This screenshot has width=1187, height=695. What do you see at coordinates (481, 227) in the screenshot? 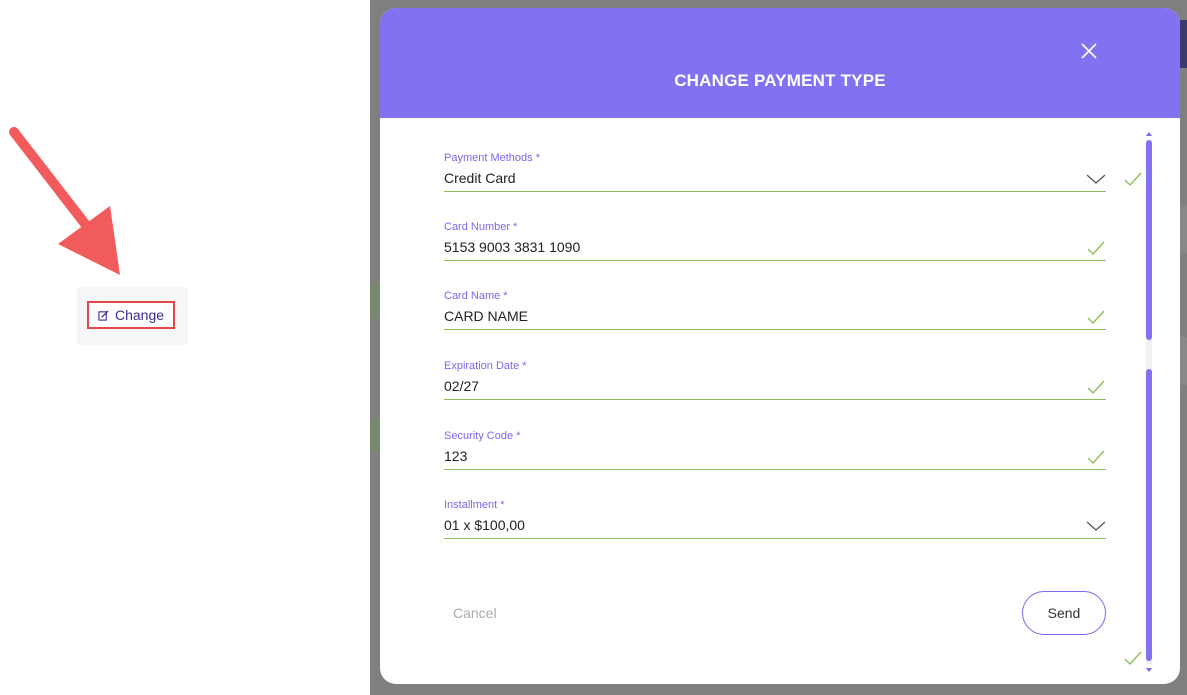
I see `card-number-label: Card Number *` at bounding box center [481, 227].